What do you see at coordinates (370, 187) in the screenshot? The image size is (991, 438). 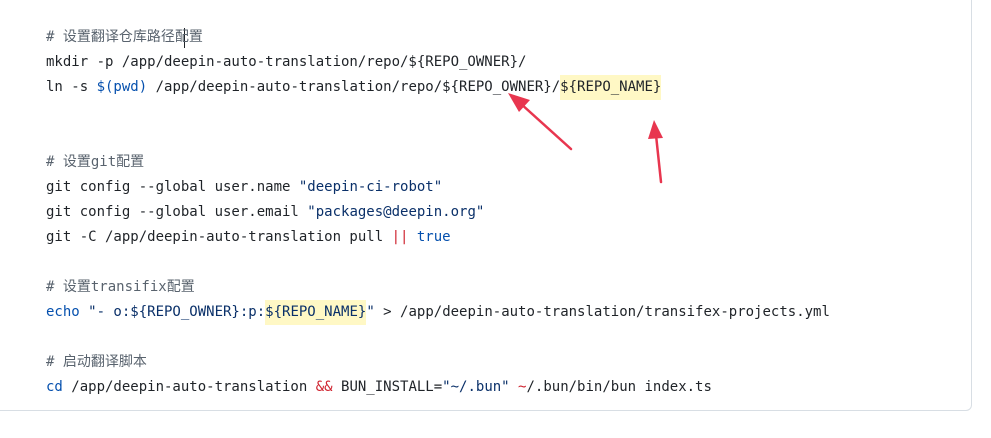 I see `code-string: "deepin-ci-robot"` at bounding box center [370, 187].